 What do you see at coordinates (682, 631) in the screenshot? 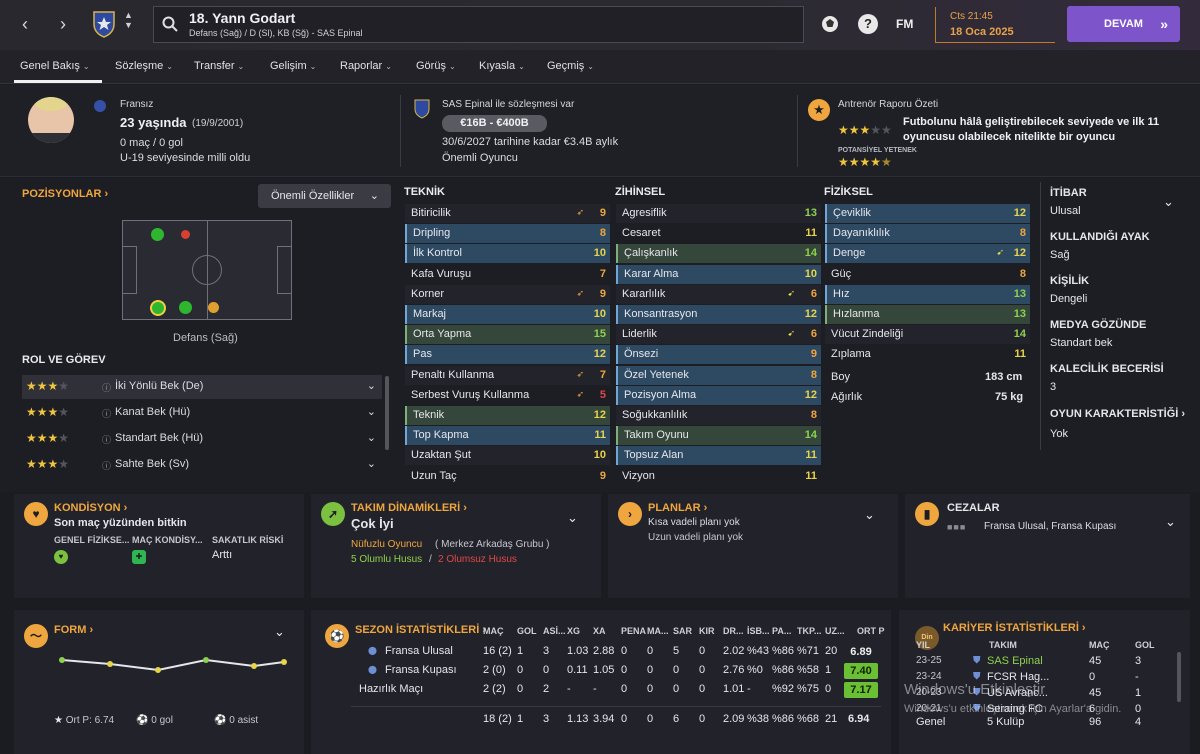
I see `season-col-header: SAR` at bounding box center [682, 631].